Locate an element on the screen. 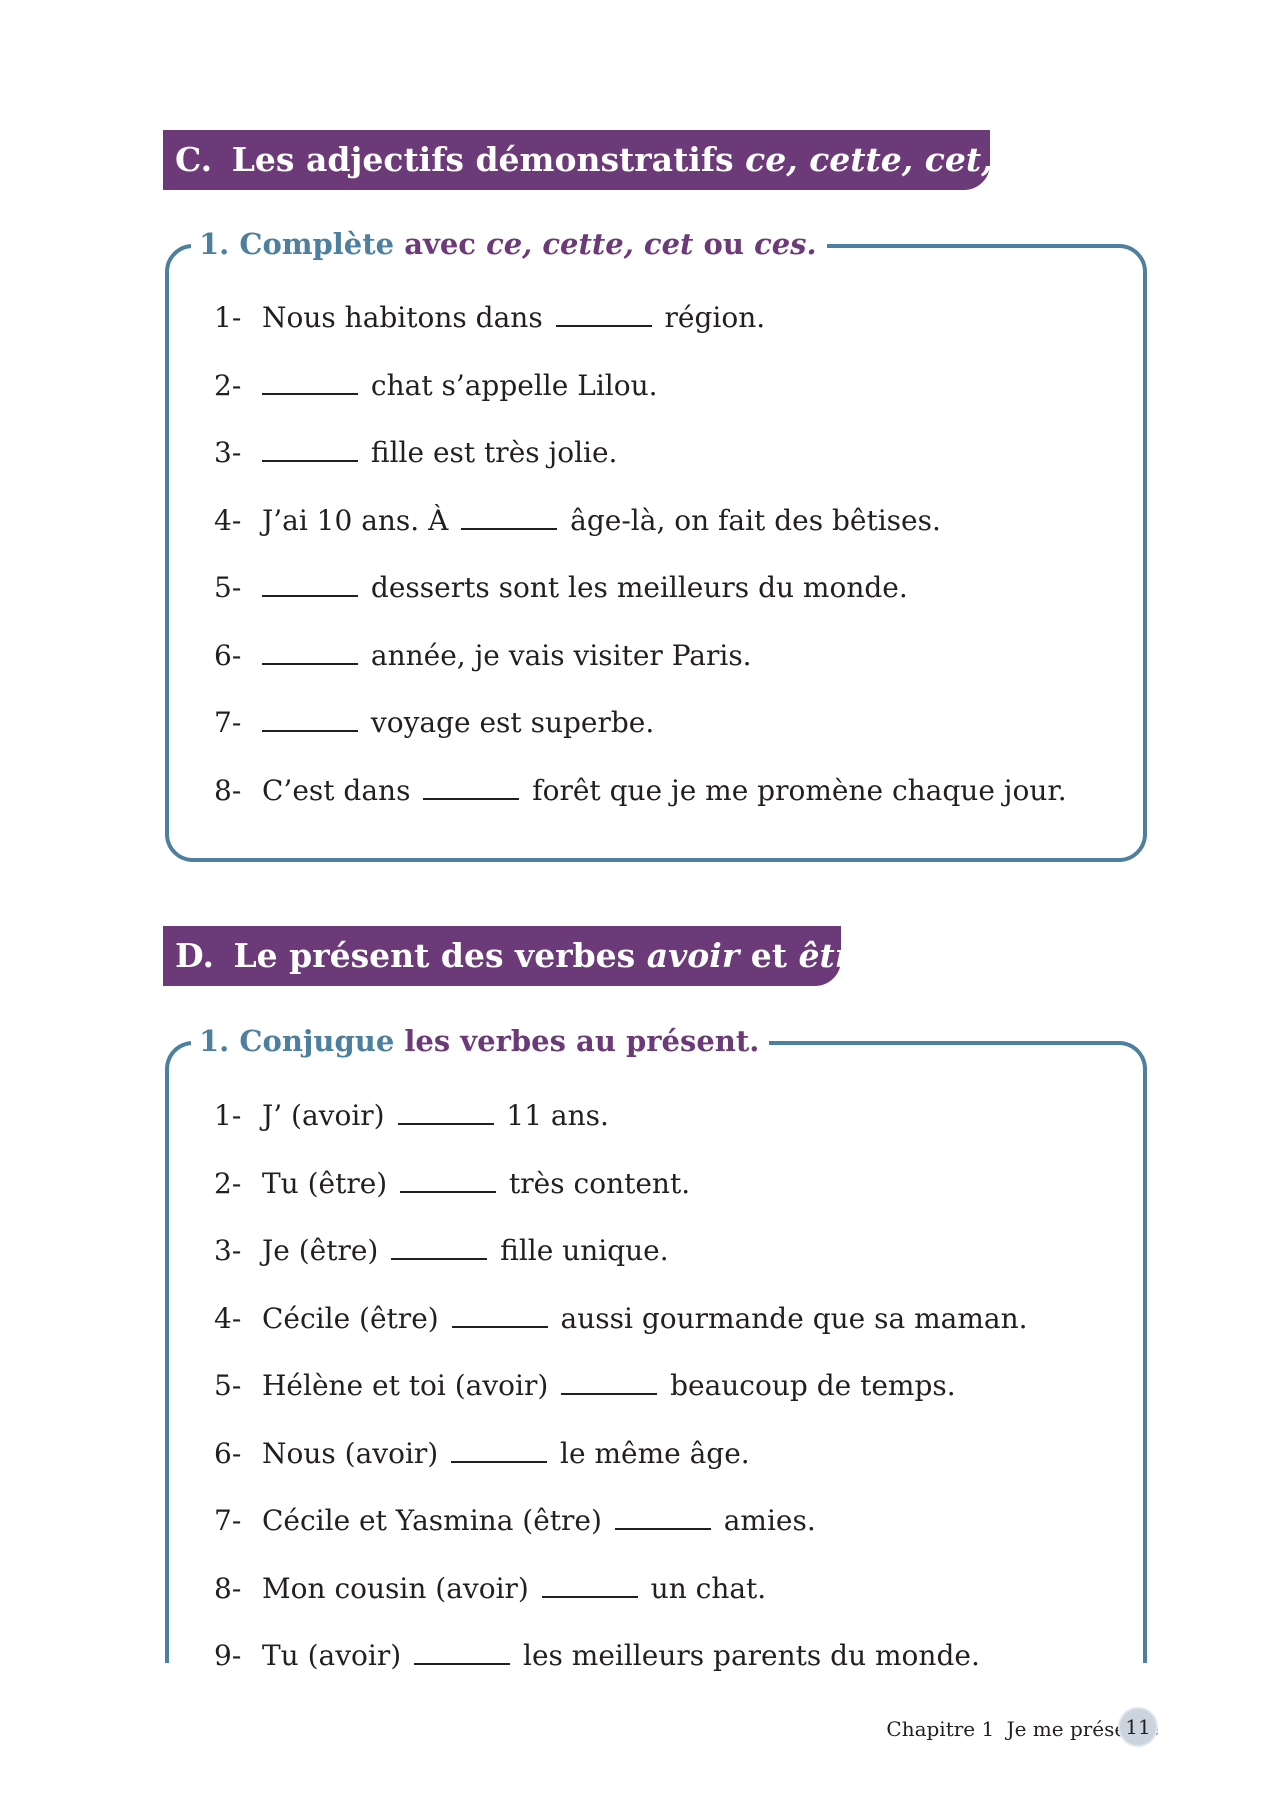  exercise-c1-title: 1. Complète avec ce, cette, cet ou ces. is located at coordinates (509, 244).